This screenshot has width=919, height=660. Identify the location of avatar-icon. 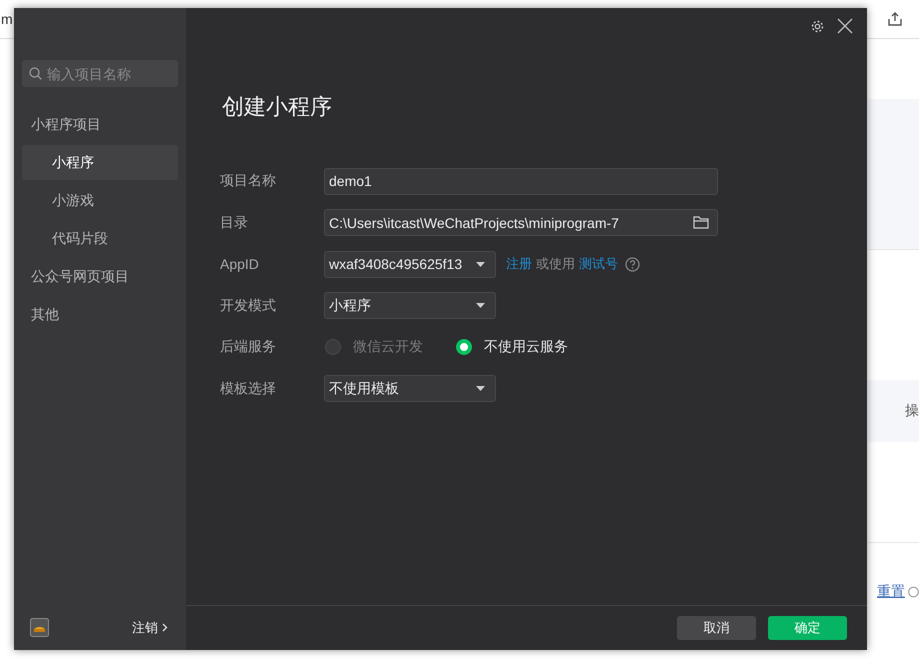
(39, 627).